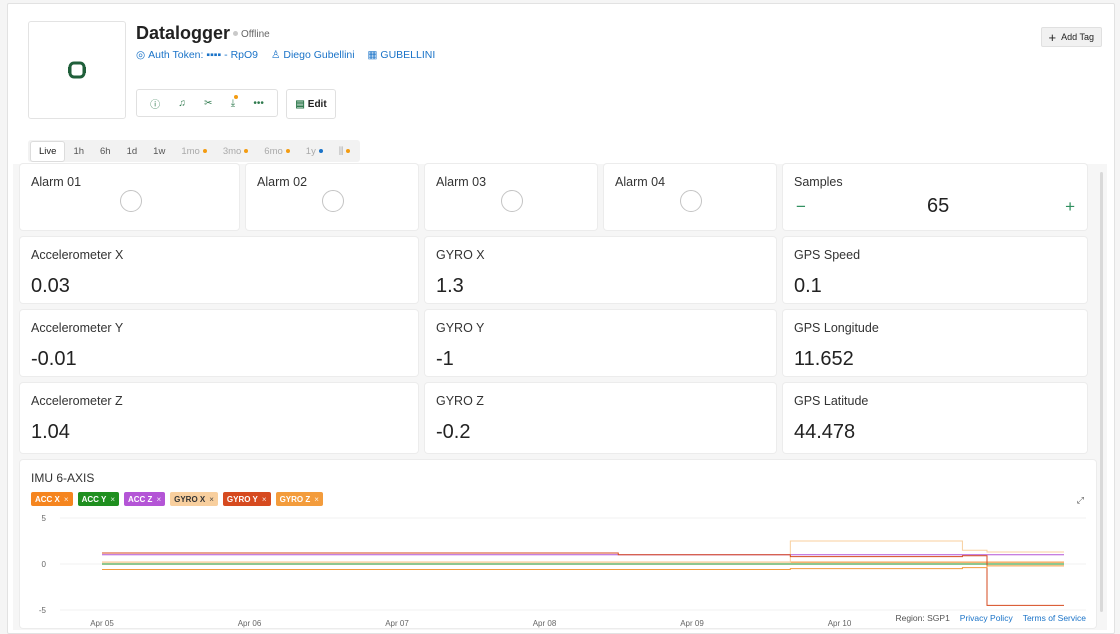 This screenshot has height=634, width=1120. Describe the element at coordinates (831, 401) in the screenshot. I see `metric-label: GPS Latitude` at that location.